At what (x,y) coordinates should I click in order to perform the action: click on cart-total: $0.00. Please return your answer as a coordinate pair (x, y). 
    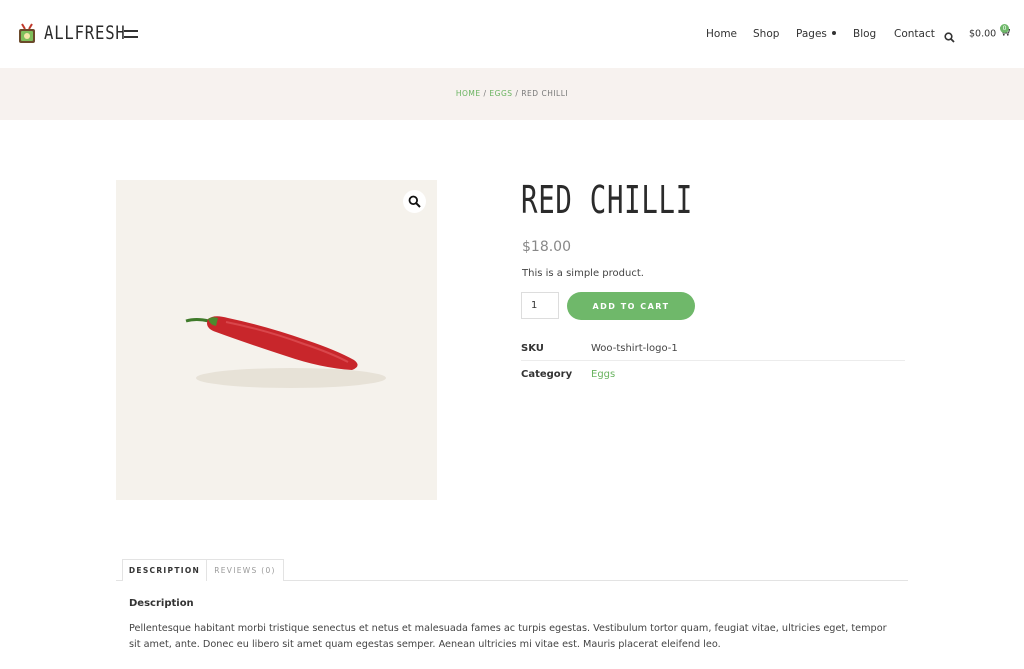
    Looking at the image, I should click on (983, 34).